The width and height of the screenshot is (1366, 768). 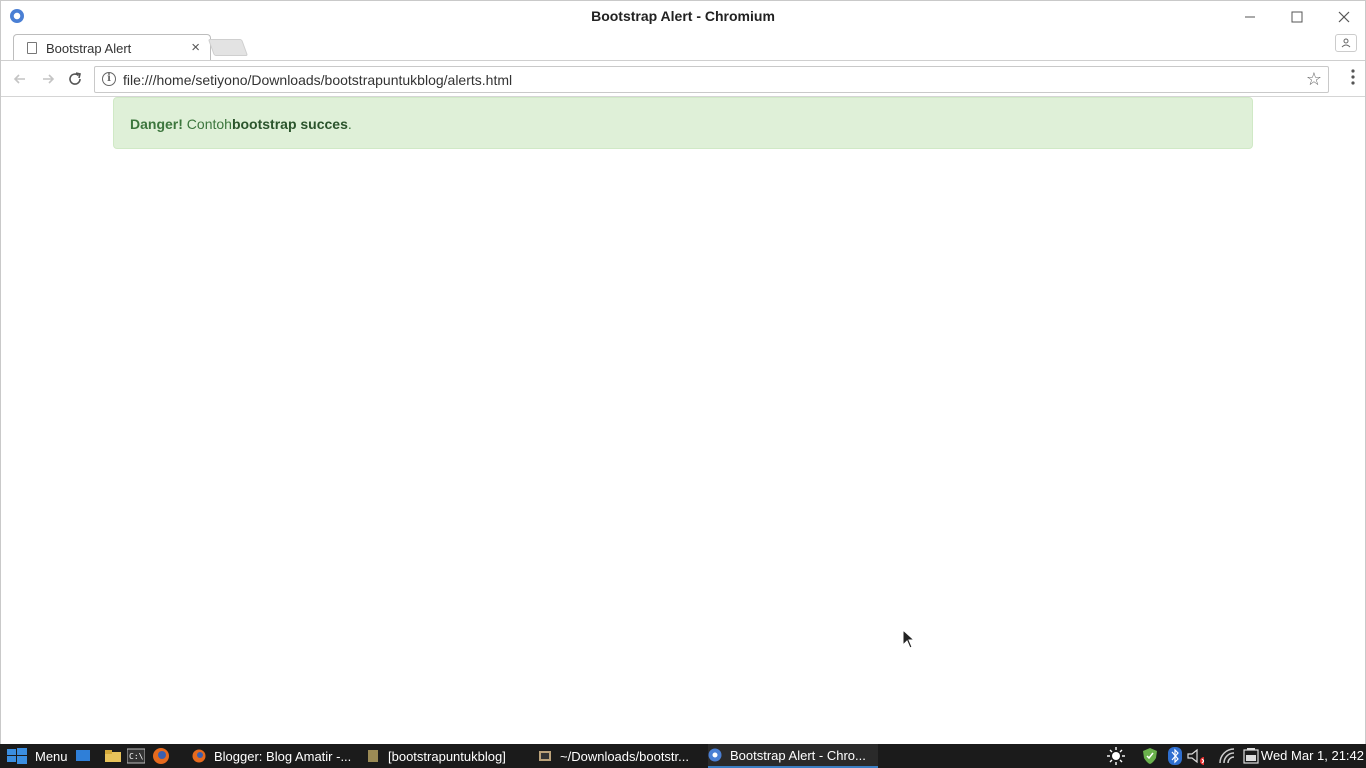 I want to click on tab-strip: Bootstrap Alert ×, so click(x=683, y=46).